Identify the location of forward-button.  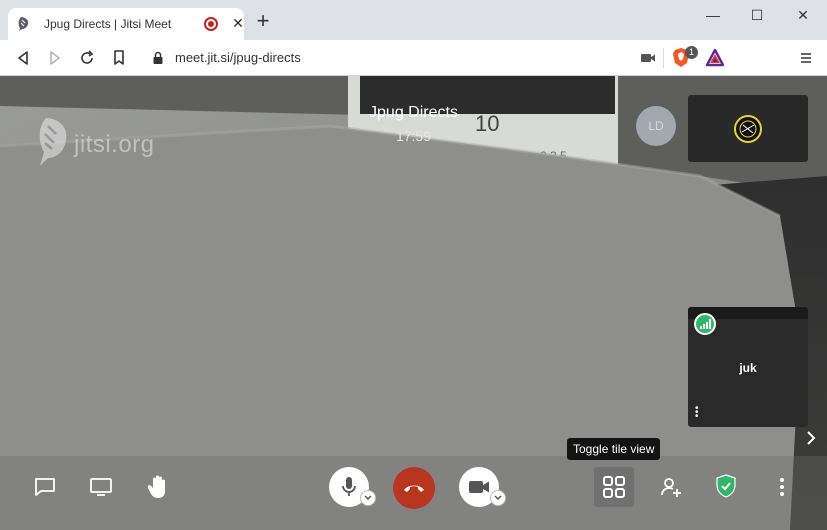
(55, 58).